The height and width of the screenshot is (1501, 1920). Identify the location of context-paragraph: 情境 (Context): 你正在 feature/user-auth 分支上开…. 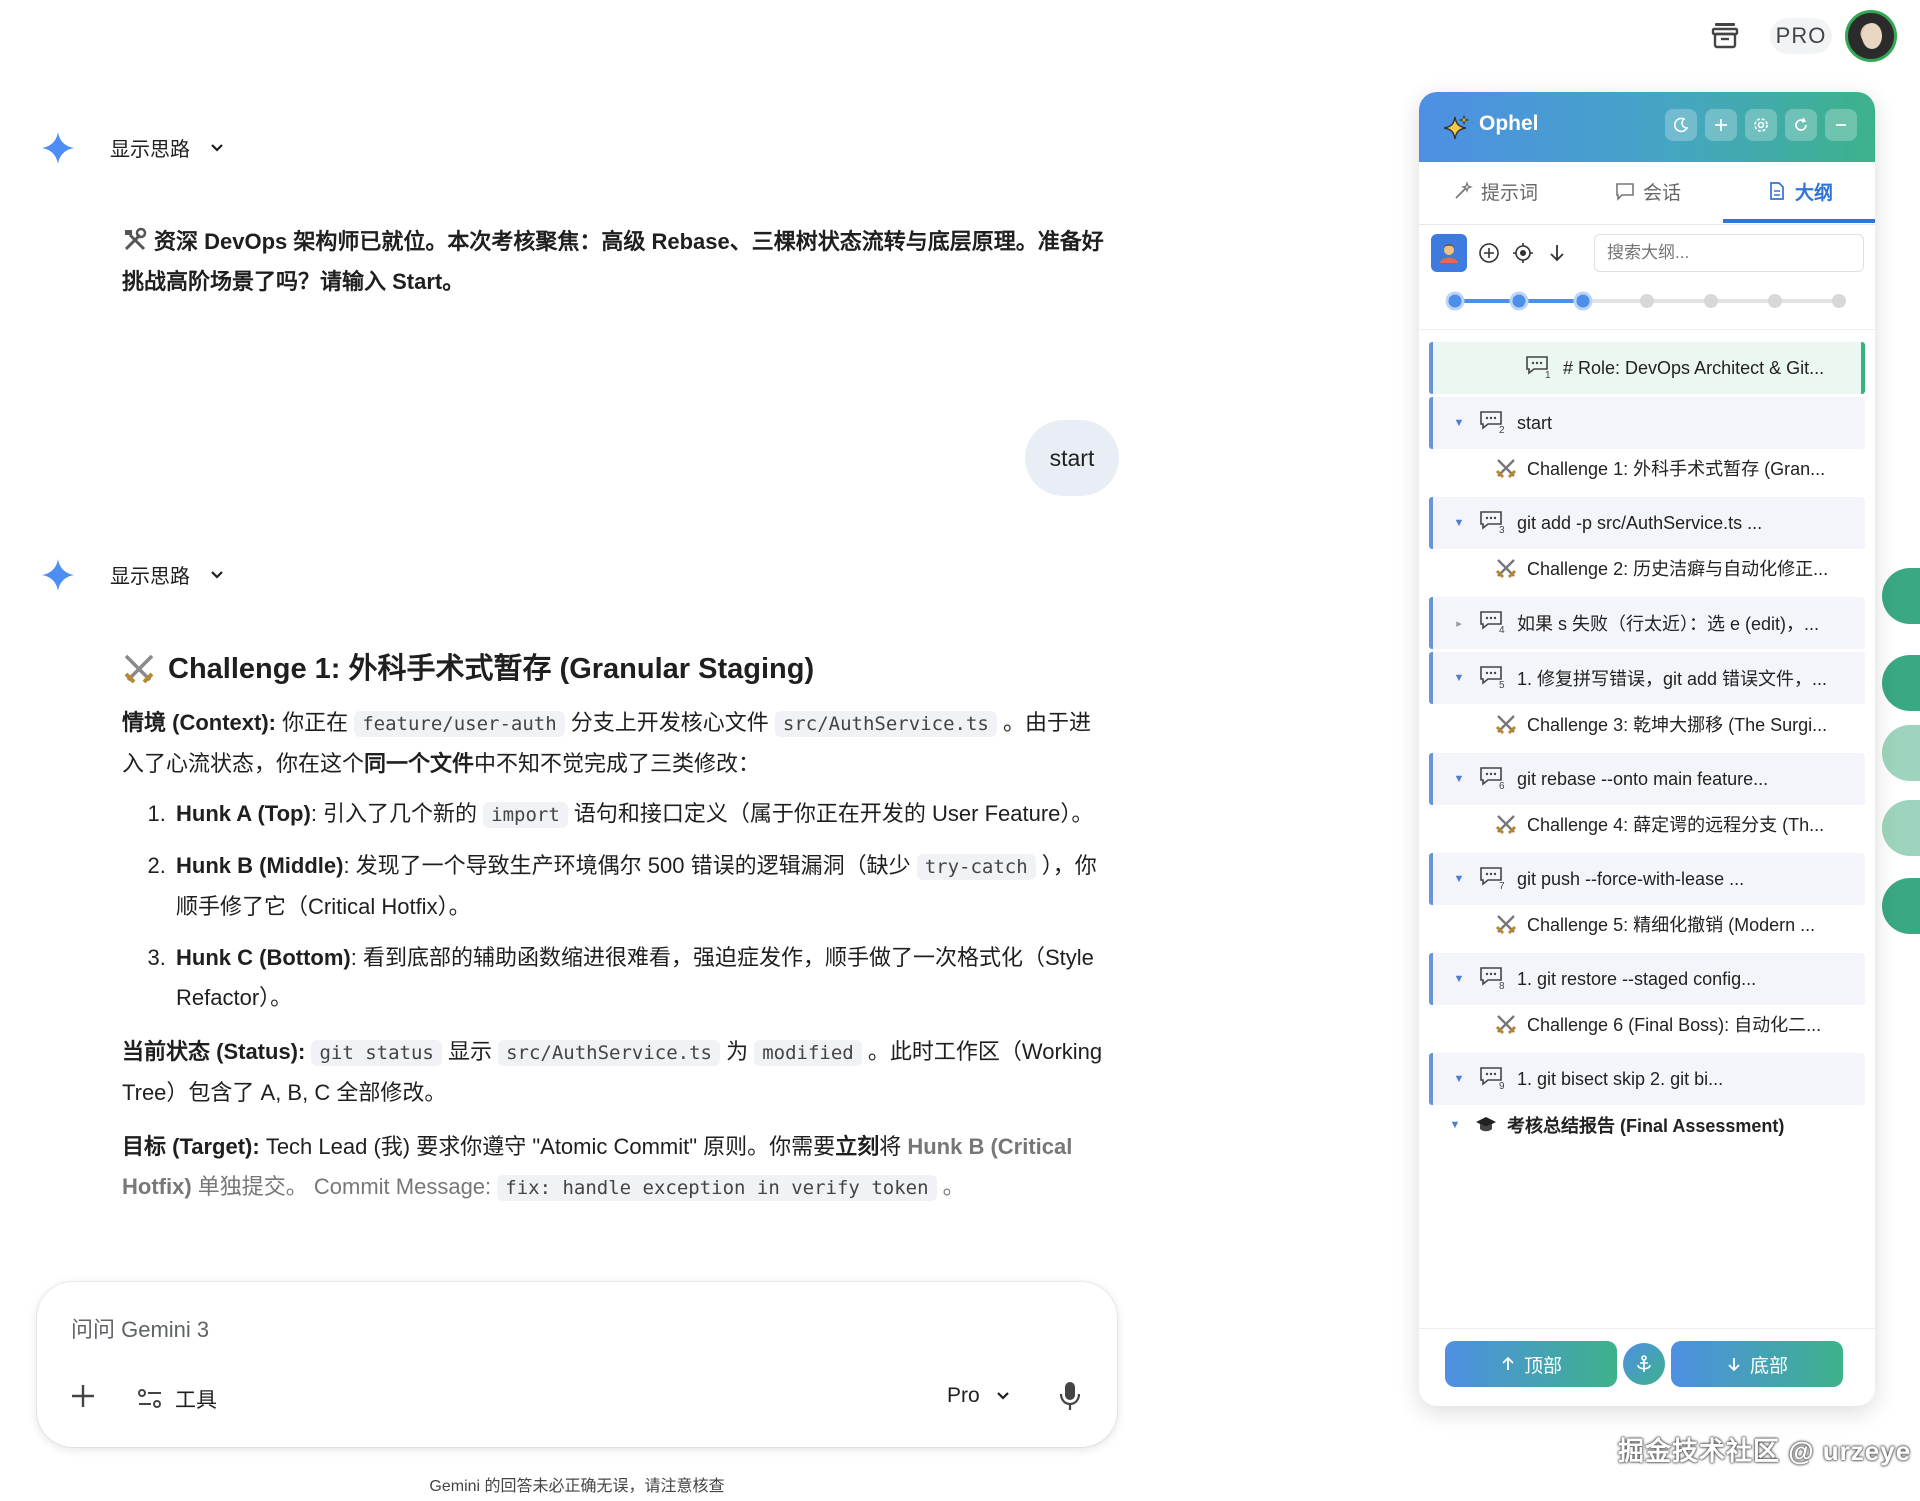
(606, 743).